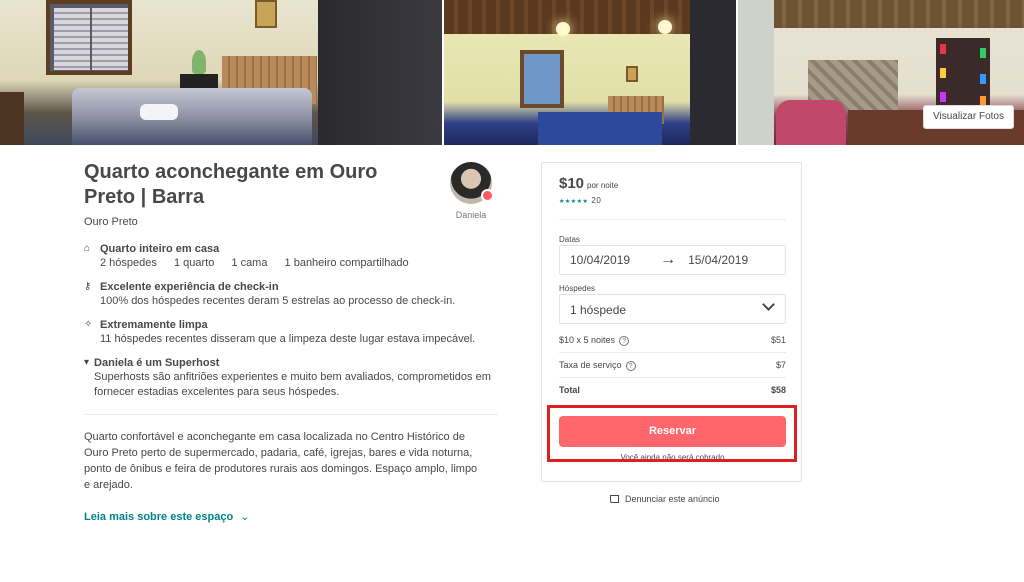 Image resolution: width=1024 pixels, height=582 pixels. What do you see at coordinates (471, 215) in the screenshot?
I see `host-name: Daniela` at bounding box center [471, 215].